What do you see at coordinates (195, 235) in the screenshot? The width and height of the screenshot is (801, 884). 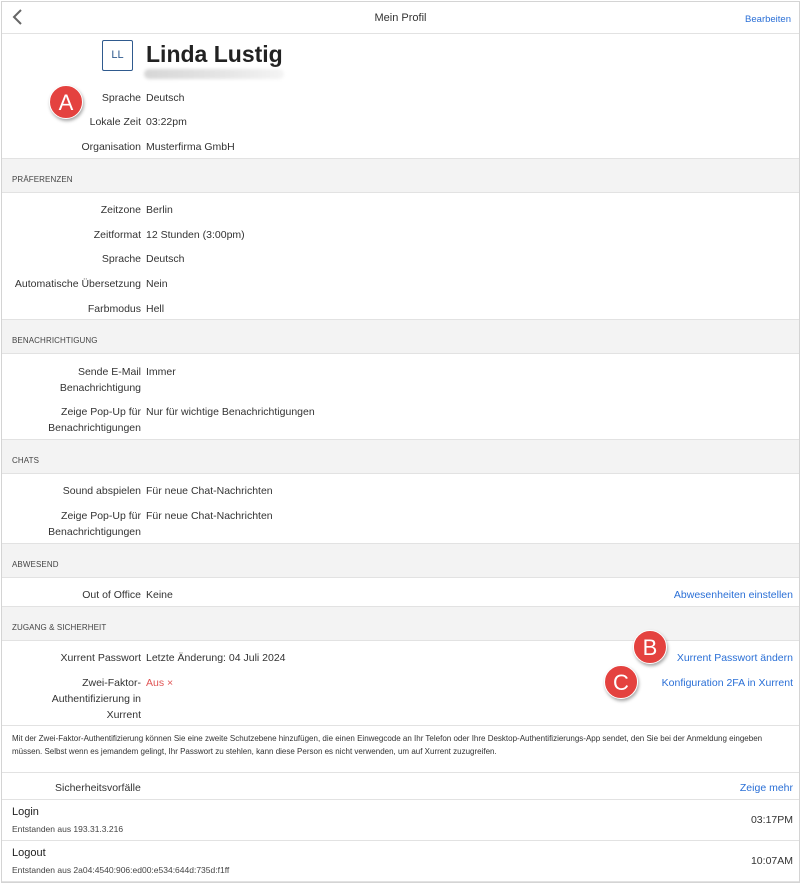 I see `field-value: 12 Stunden (3:00pm)` at bounding box center [195, 235].